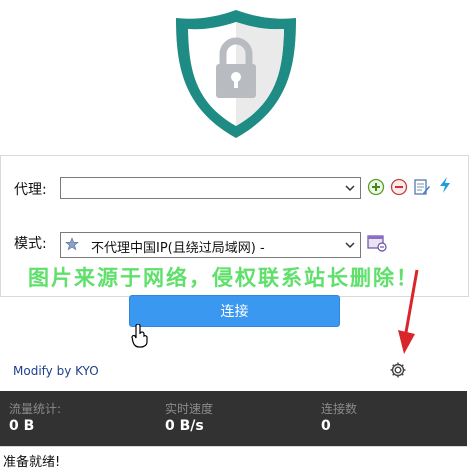  What do you see at coordinates (35, 409) in the screenshot?
I see `traffic-label: 流量统计:` at bounding box center [35, 409].